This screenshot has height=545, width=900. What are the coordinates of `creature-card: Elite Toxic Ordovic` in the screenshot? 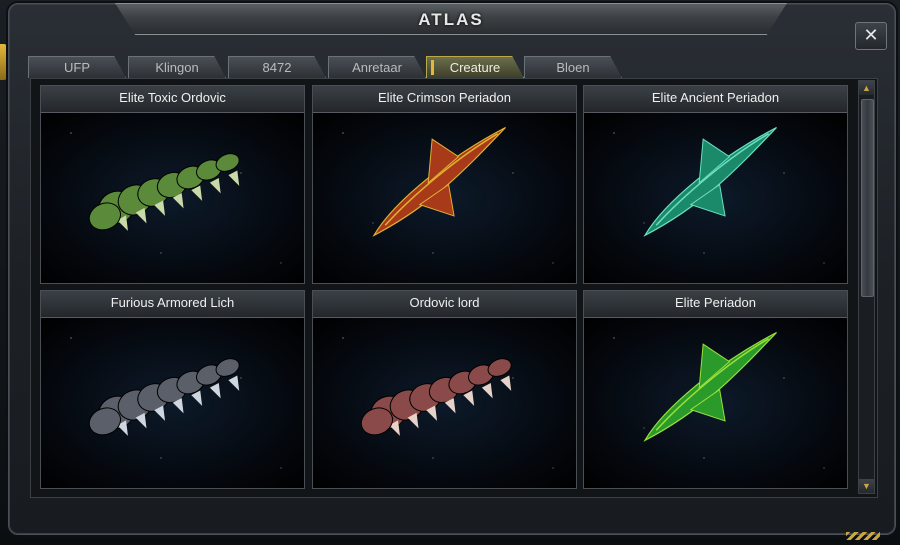 It's located at (172, 184).